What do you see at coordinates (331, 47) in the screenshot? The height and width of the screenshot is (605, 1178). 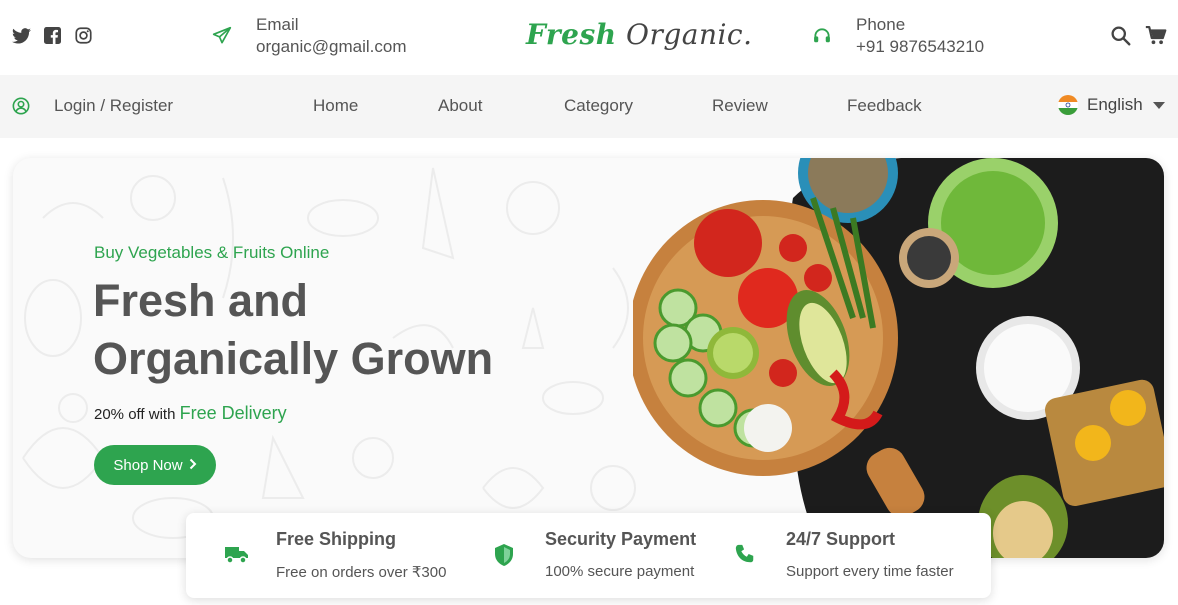 I see `email-value: organic@gmail.com` at bounding box center [331, 47].